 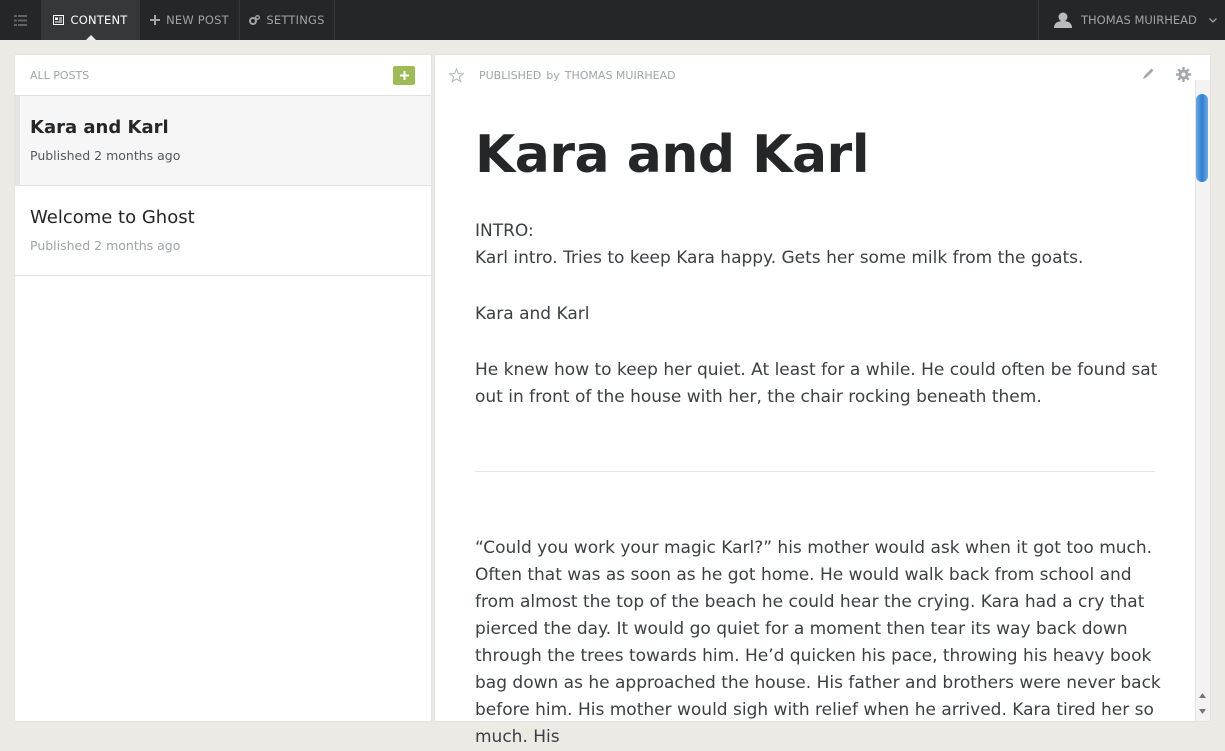 I want to click on list-item: Kara and Karl Published 2 months ago, so click(x=223, y=141).